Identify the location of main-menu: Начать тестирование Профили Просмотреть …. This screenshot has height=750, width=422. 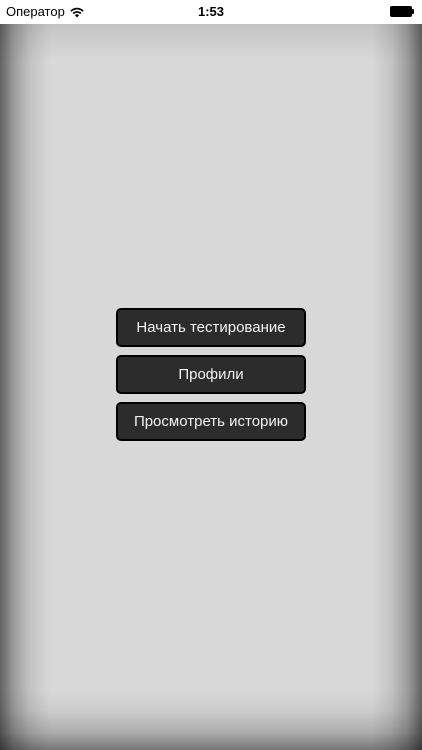
(211, 378).